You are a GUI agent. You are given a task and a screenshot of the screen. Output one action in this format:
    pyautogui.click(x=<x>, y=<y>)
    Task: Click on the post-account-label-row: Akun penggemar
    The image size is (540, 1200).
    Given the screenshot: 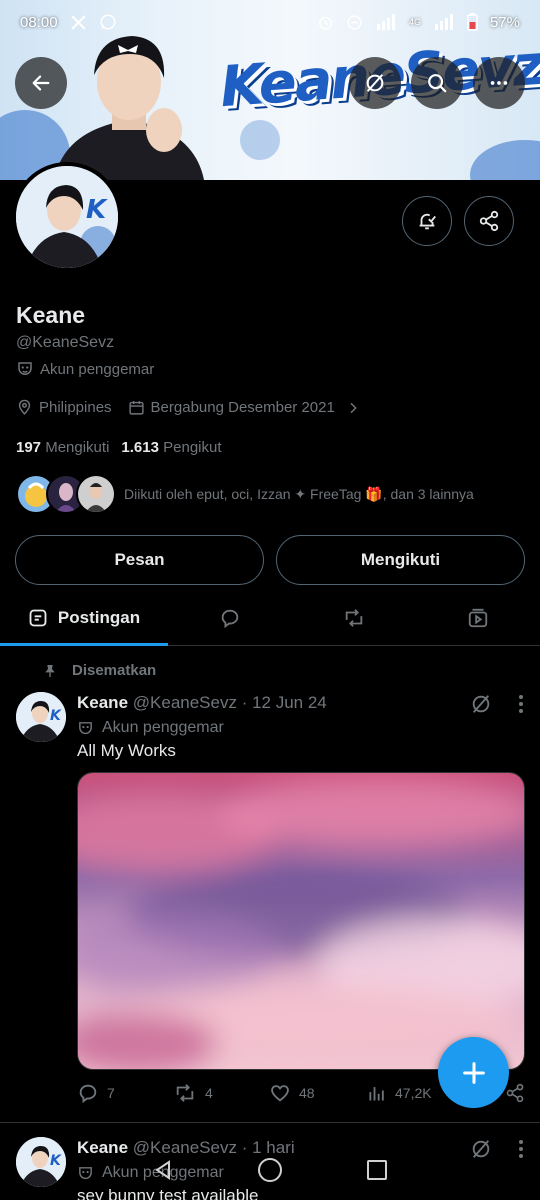 What is the action you would take?
    pyautogui.click(x=150, y=728)
    